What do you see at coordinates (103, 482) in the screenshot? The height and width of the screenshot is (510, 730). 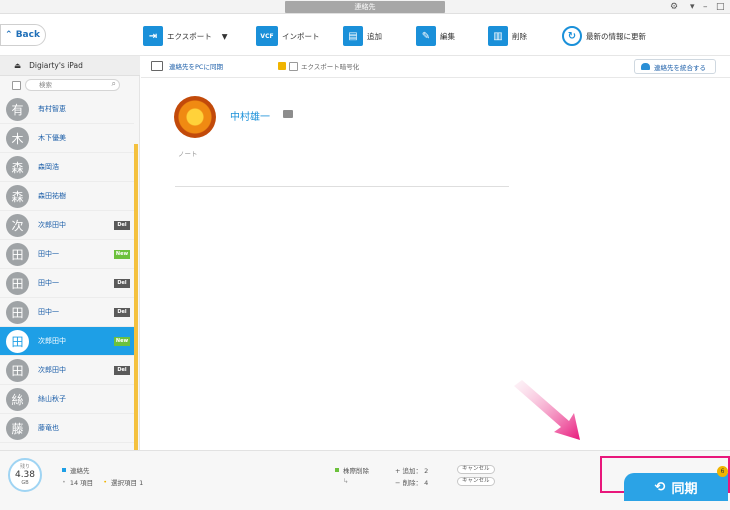 I see `items-summary: • 14 項目 • 選択項目 1` at bounding box center [103, 482].